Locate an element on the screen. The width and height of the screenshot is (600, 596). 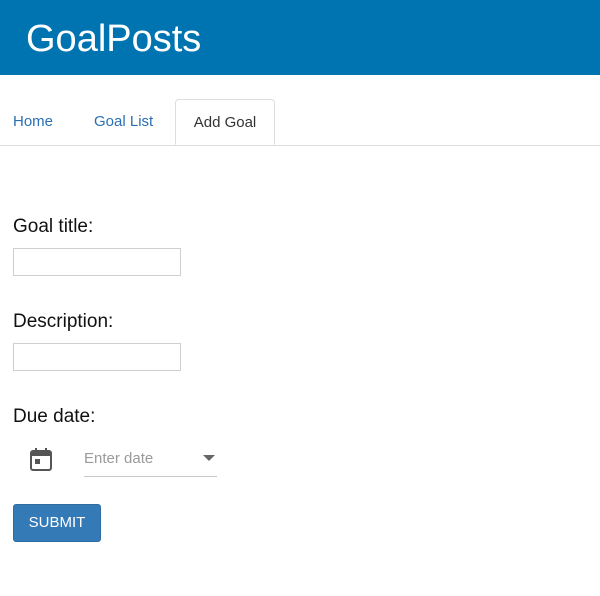
due-date-placeholder: Enter date is located at coordinates (119, 458).